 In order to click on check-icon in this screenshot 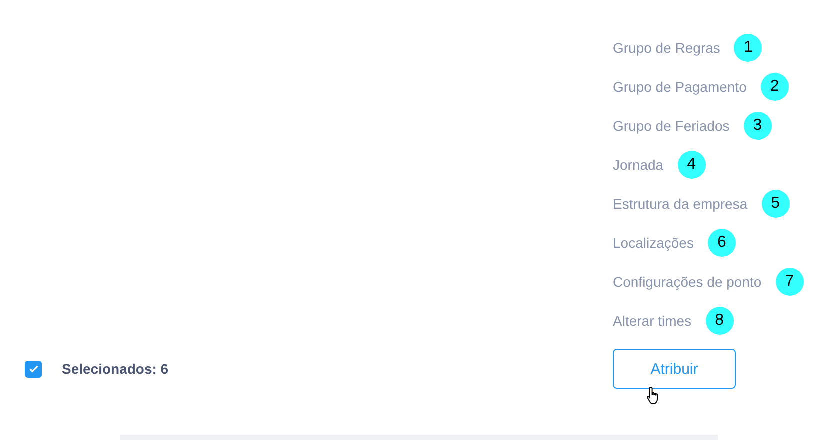, I will do `click(34, 369)`.